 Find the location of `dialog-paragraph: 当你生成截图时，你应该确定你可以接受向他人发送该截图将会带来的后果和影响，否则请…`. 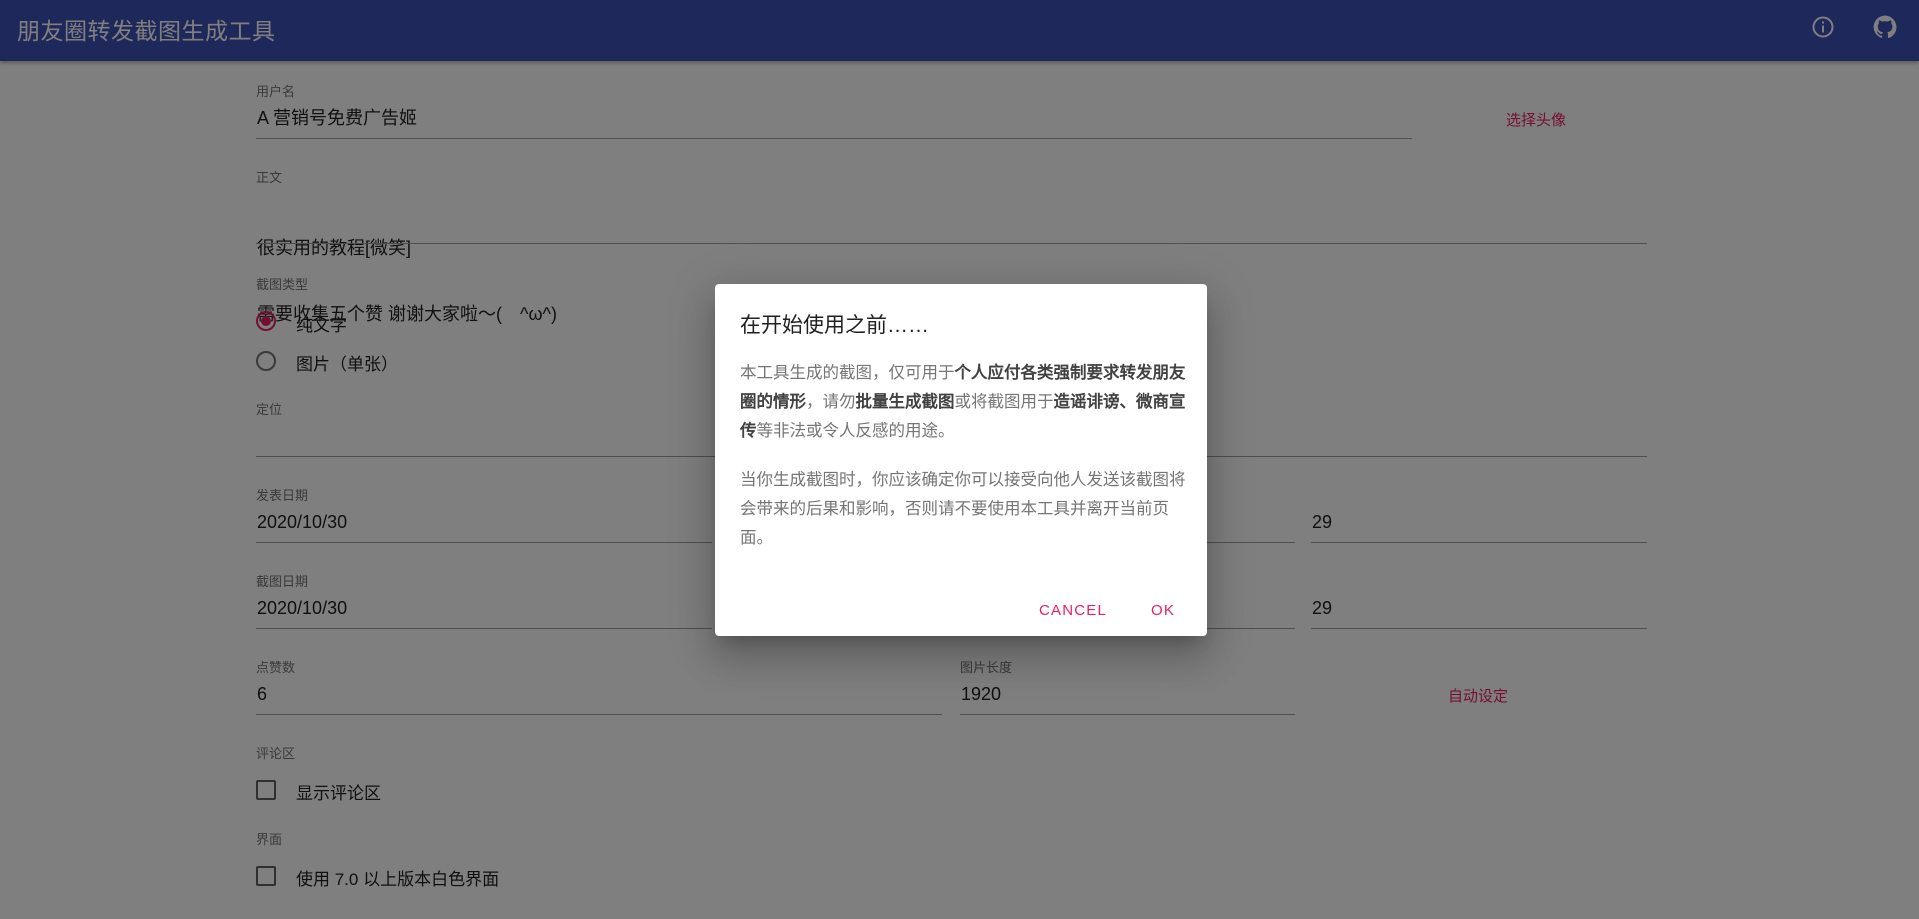

dialog-paragraph: 当你生成截图时，你应该确定你可以接受向他人发送该截图将会带来的后果和影响，否则请… is located at coordinates (963, 509).